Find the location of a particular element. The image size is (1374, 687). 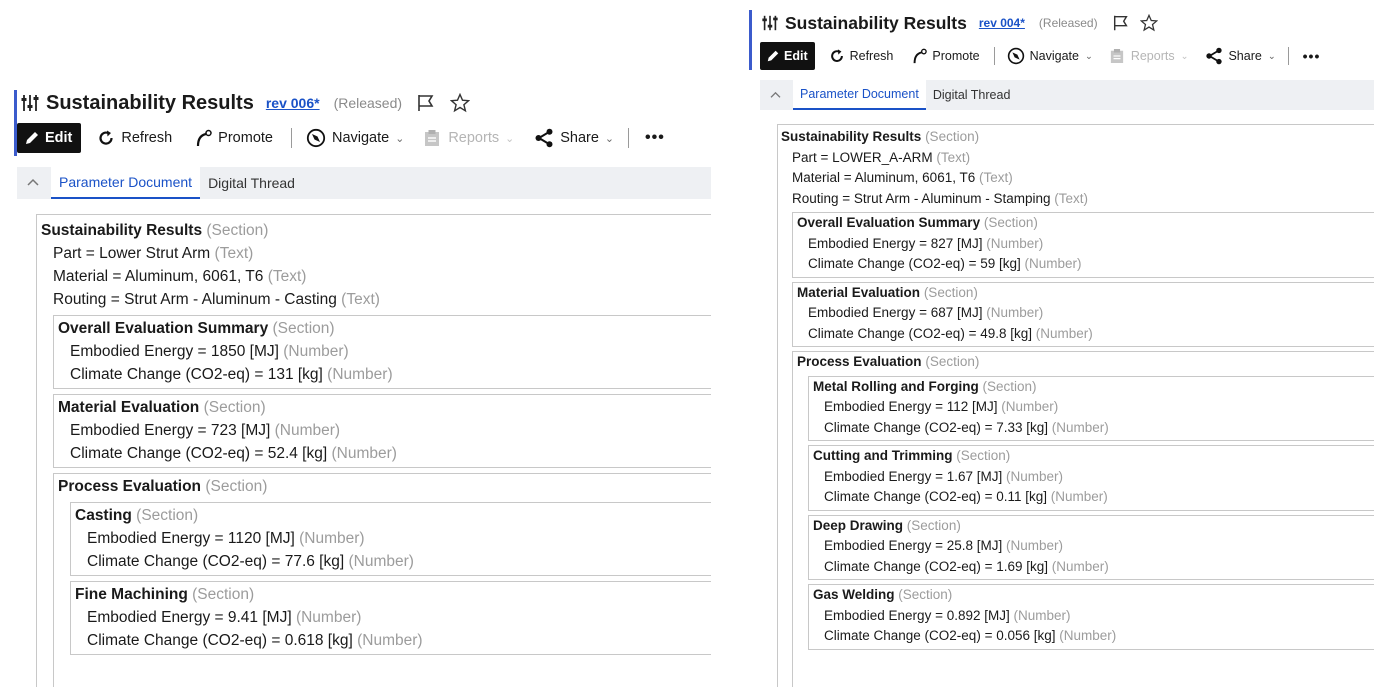

compass-icon is located at coordinates (316, 138).